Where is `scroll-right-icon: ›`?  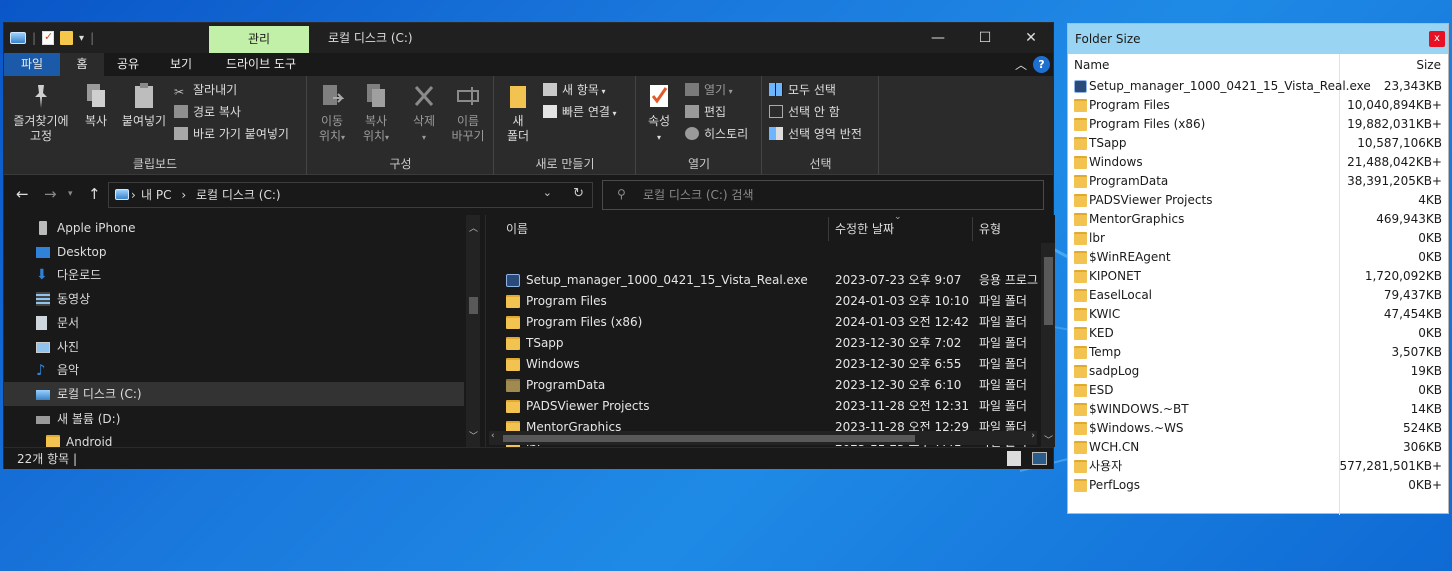 scroll-right-icon: › is located at coordinates (1033, 436).